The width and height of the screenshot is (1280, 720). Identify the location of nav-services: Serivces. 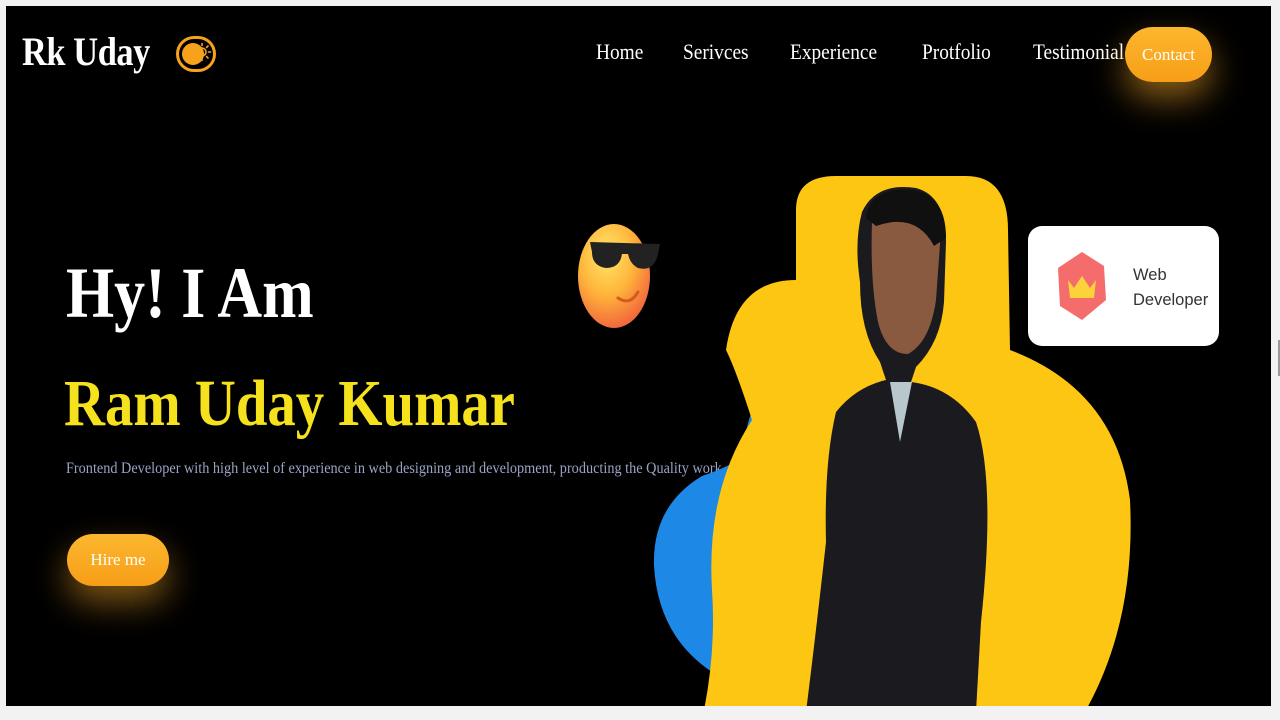
(716, 52).